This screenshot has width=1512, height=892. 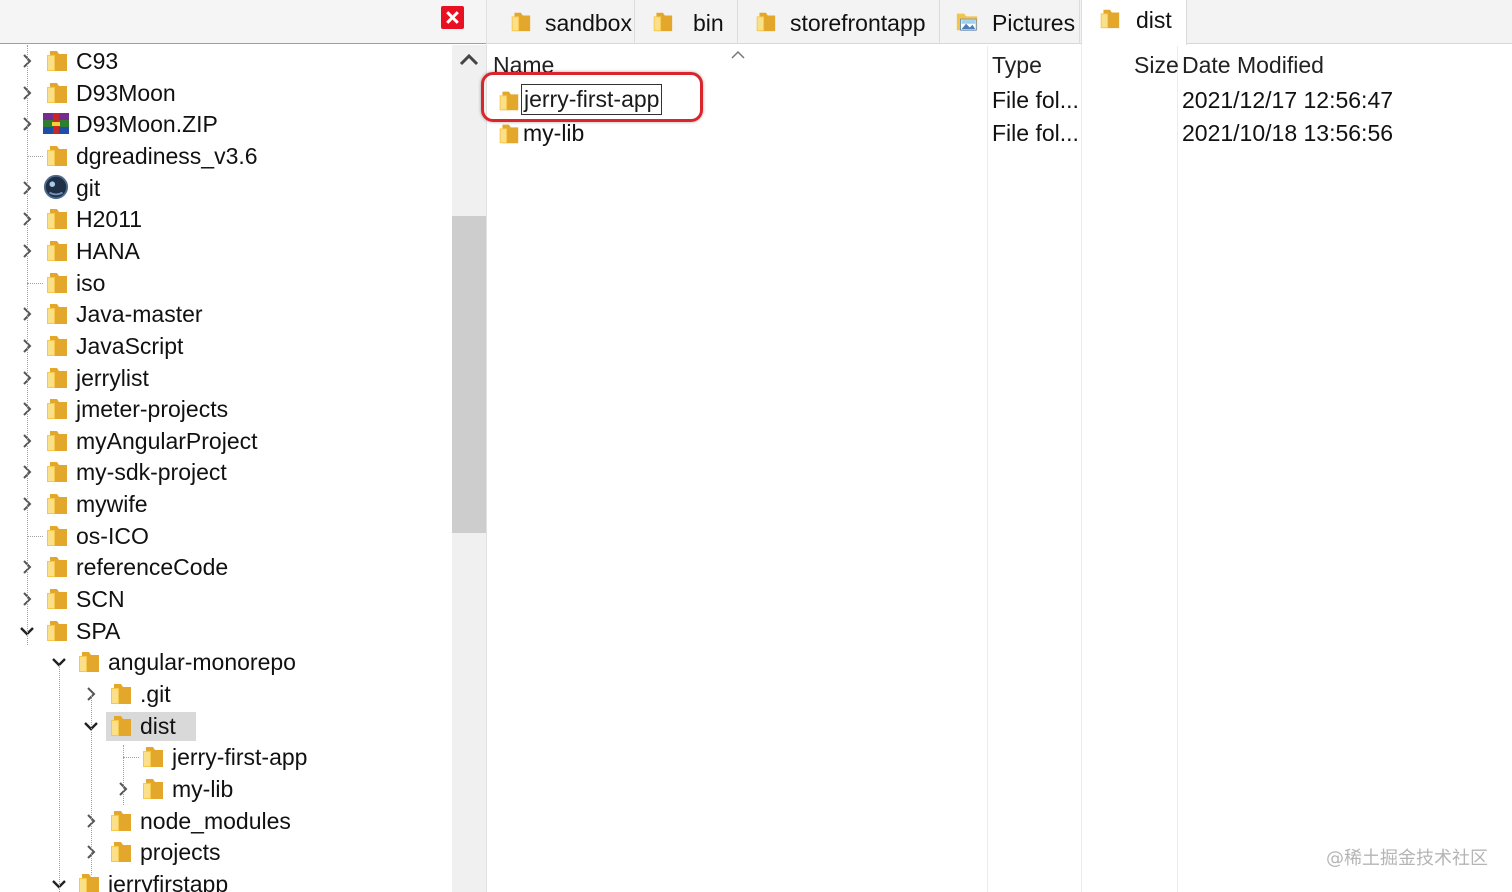 What do you see at coordinates (252, 757) in the screenshot?
I see `tree-item-content: jerry-first-app` at bounding box center [252, 757].